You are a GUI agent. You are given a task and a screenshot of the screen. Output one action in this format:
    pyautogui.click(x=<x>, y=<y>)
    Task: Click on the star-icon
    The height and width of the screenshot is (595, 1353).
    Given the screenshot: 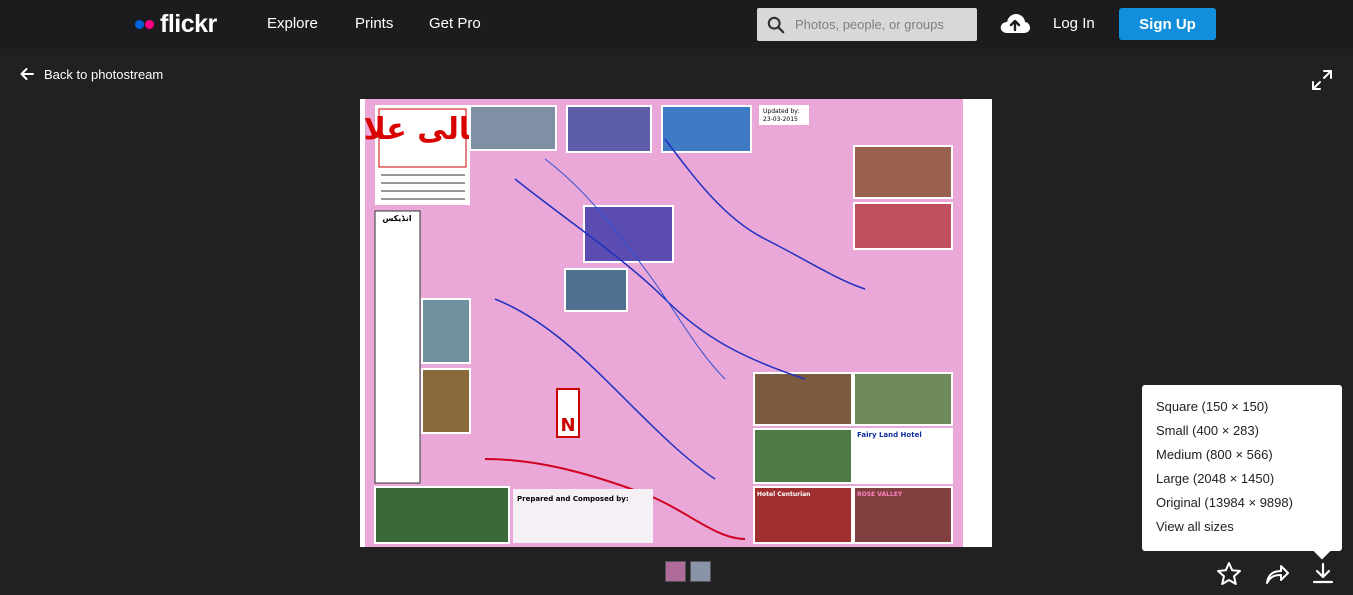 What is the action you would take?
    pyautogui.click(x=1229, y=574)
    